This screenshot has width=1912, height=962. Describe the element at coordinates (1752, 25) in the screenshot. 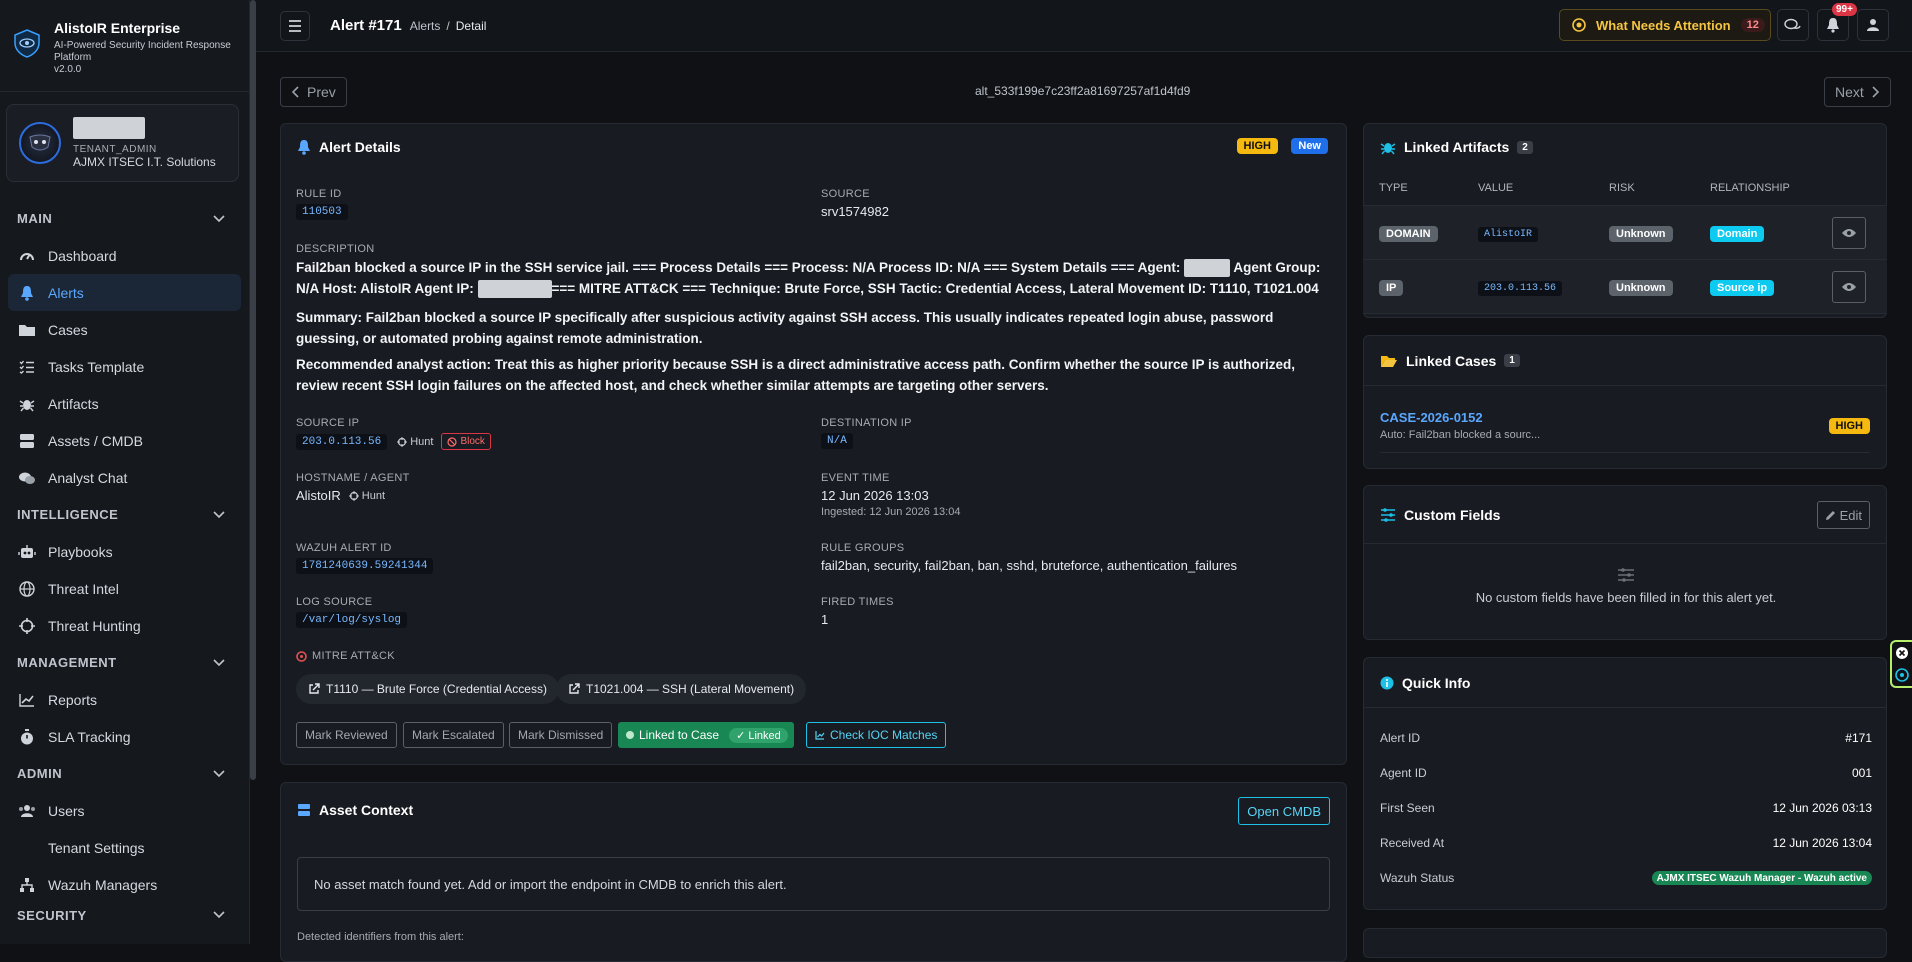

I see `attention-count: 12` at that location.